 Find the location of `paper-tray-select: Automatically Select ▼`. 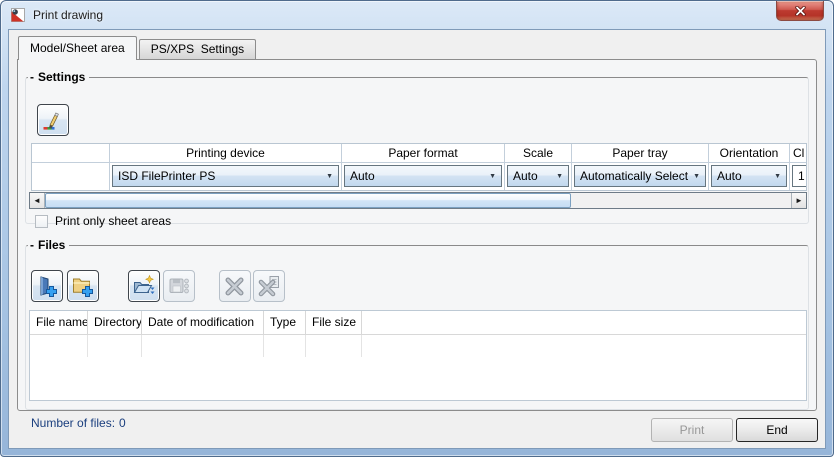

paper-tray-select: Automatically Select ▼ is located at coordinates (640, 176).